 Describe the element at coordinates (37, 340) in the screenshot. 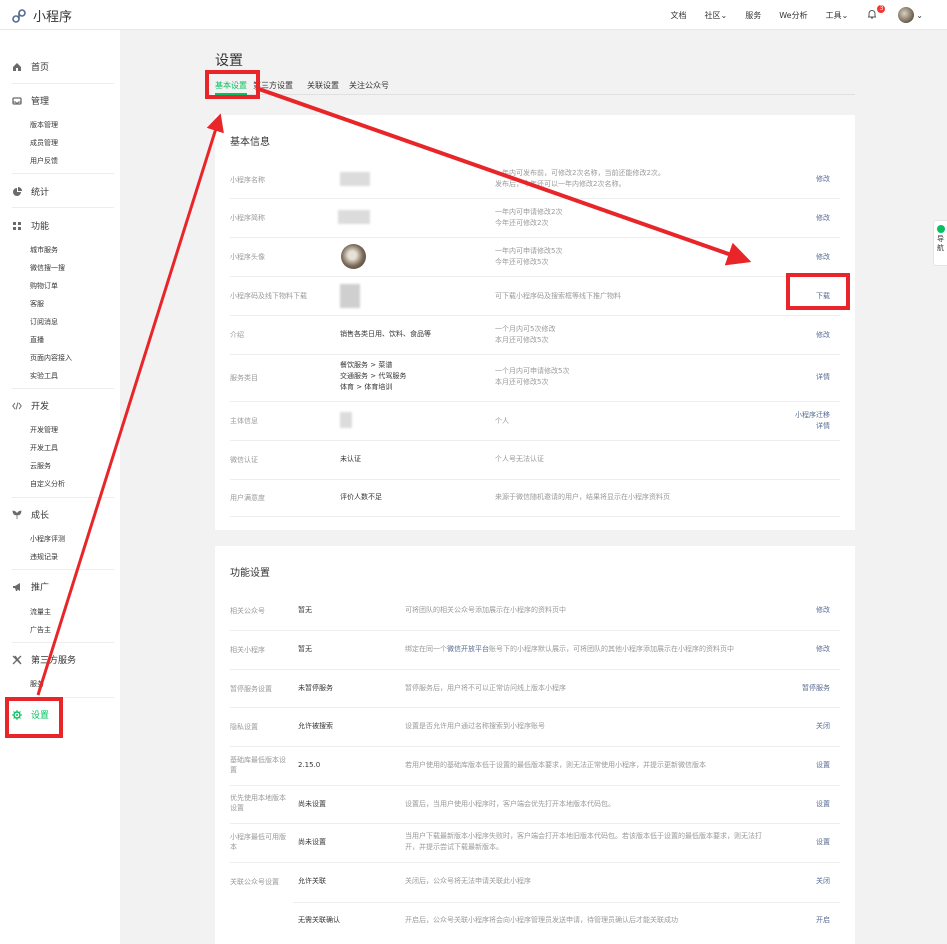

I see `sidebar-subitem: 直播` at that location.